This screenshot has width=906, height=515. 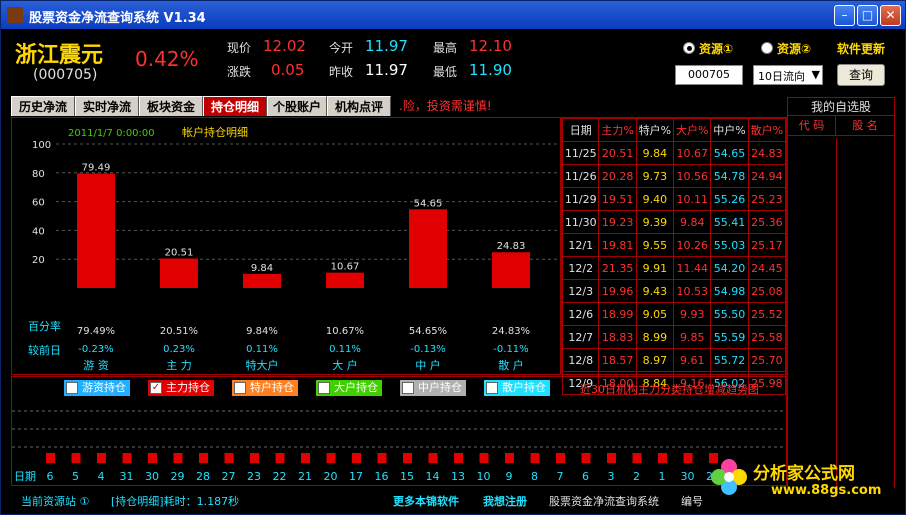 I want to click on source1-label: 资源①, so click(x=716, y=48).